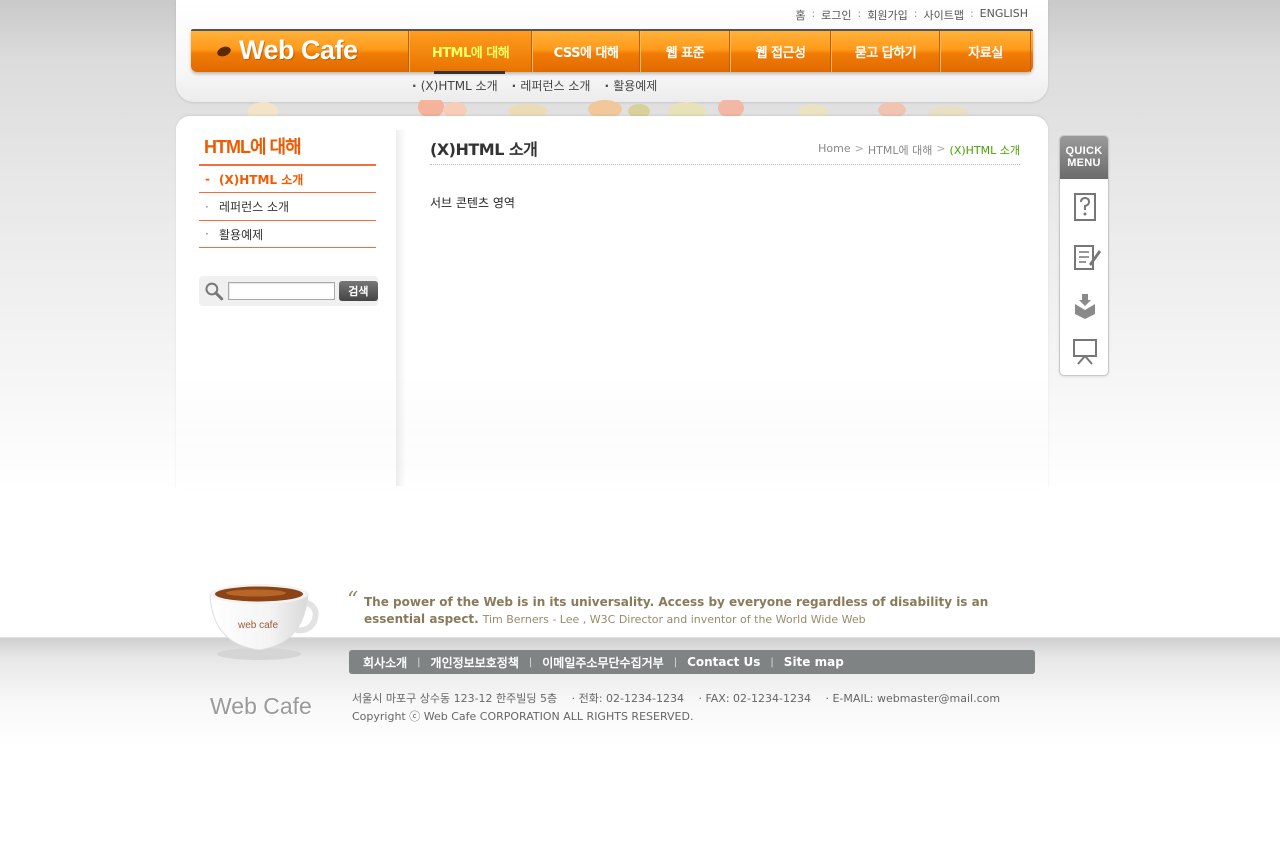  I want to click on gnb-item-archive: 자료실, so click(985, 51).